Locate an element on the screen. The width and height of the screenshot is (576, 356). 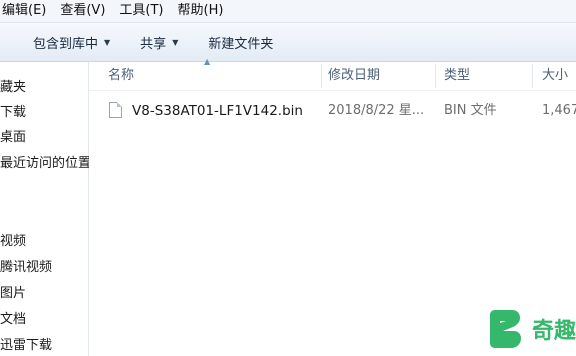
nav-item-tencent-video: 腾讯视频 is located at coordinates (26, 265).